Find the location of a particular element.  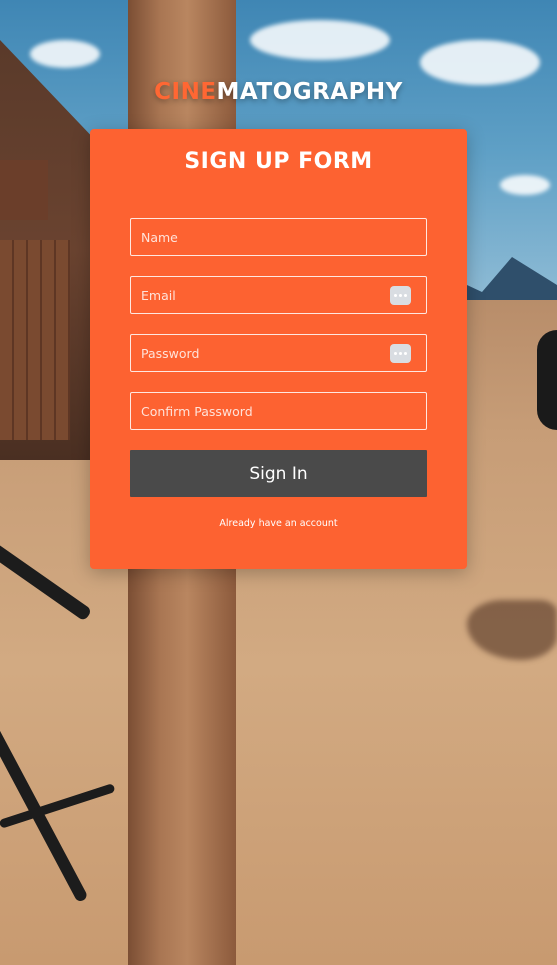

password-input is located at coordinates (278, 353).